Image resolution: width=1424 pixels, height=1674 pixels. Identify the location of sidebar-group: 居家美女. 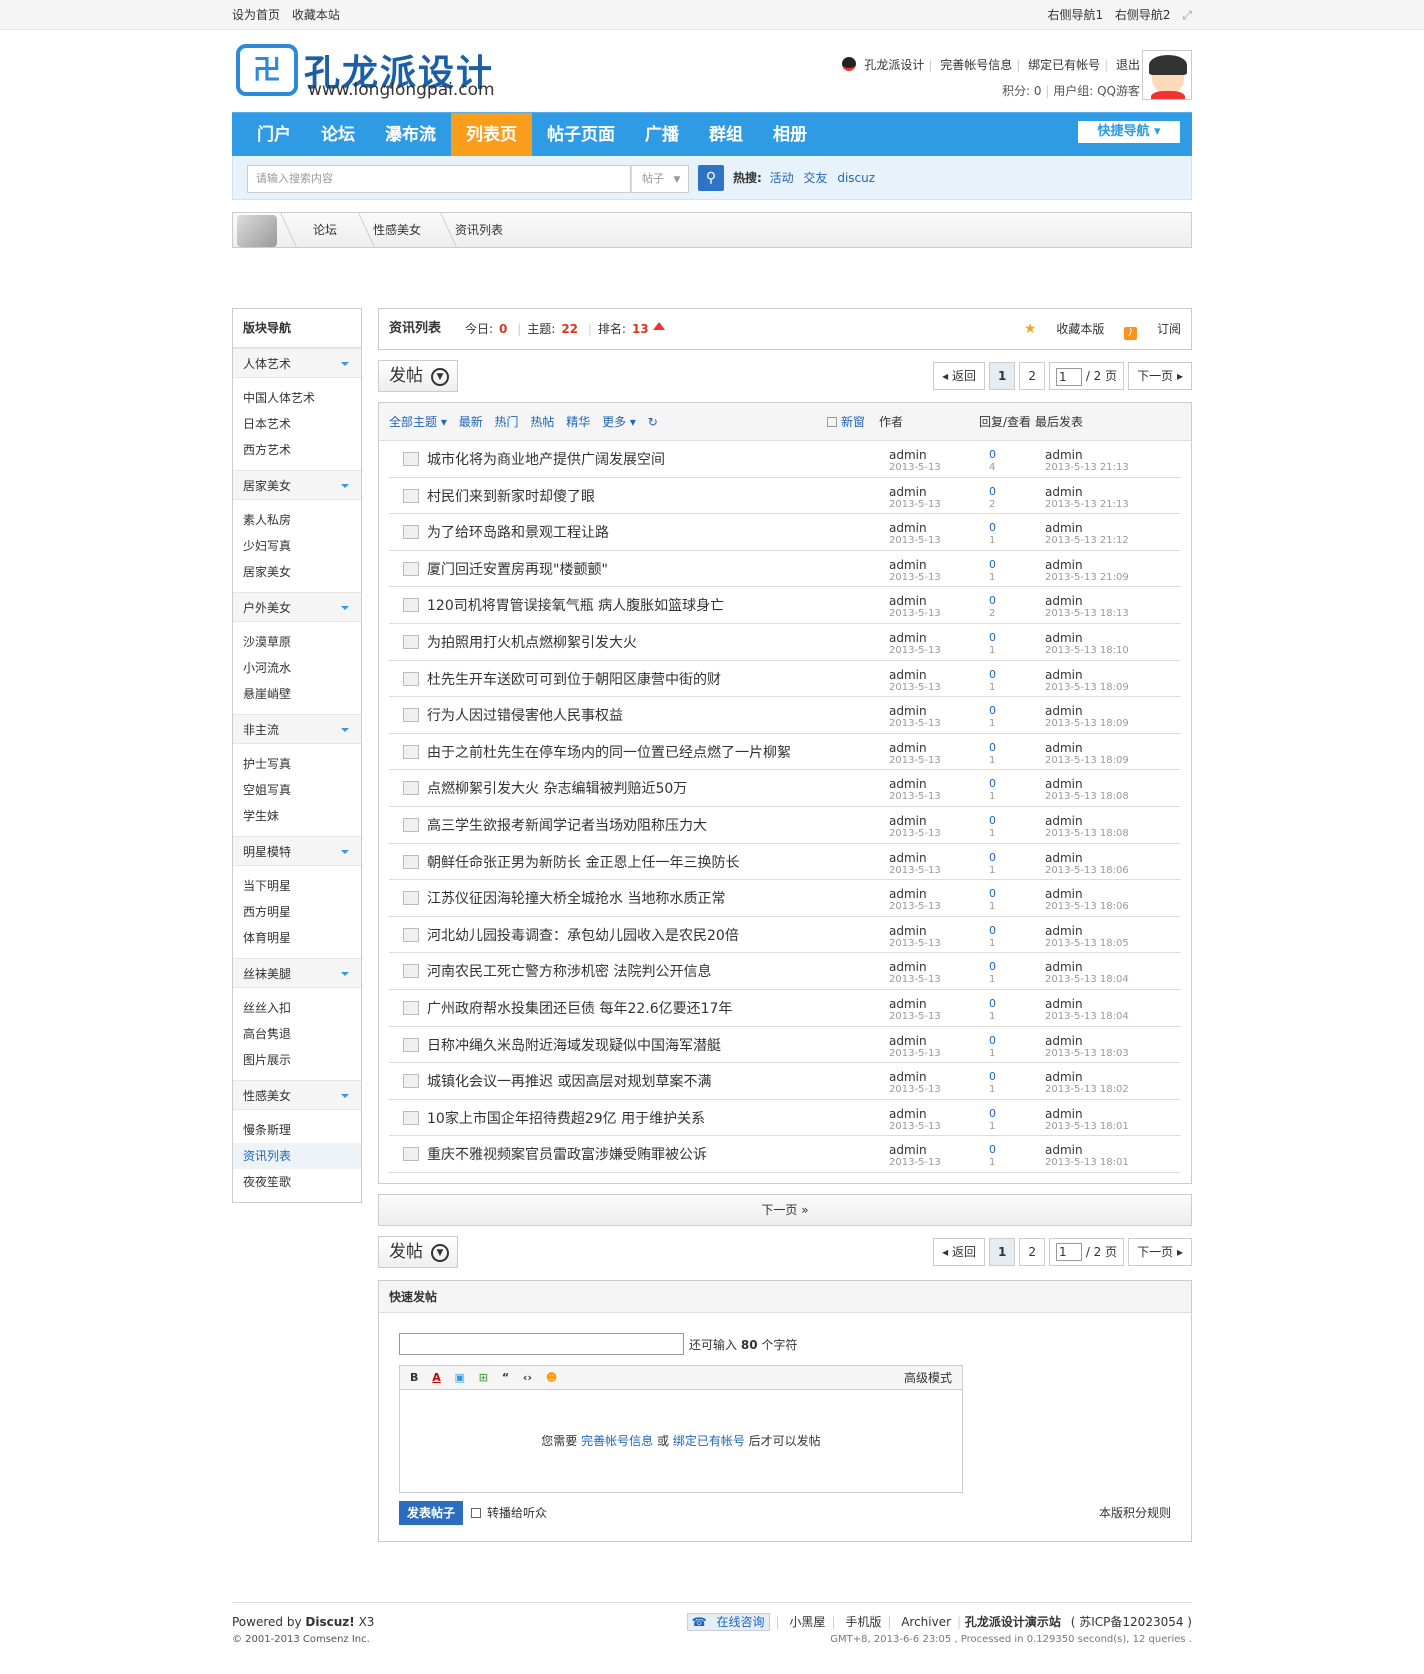
(297, 485).